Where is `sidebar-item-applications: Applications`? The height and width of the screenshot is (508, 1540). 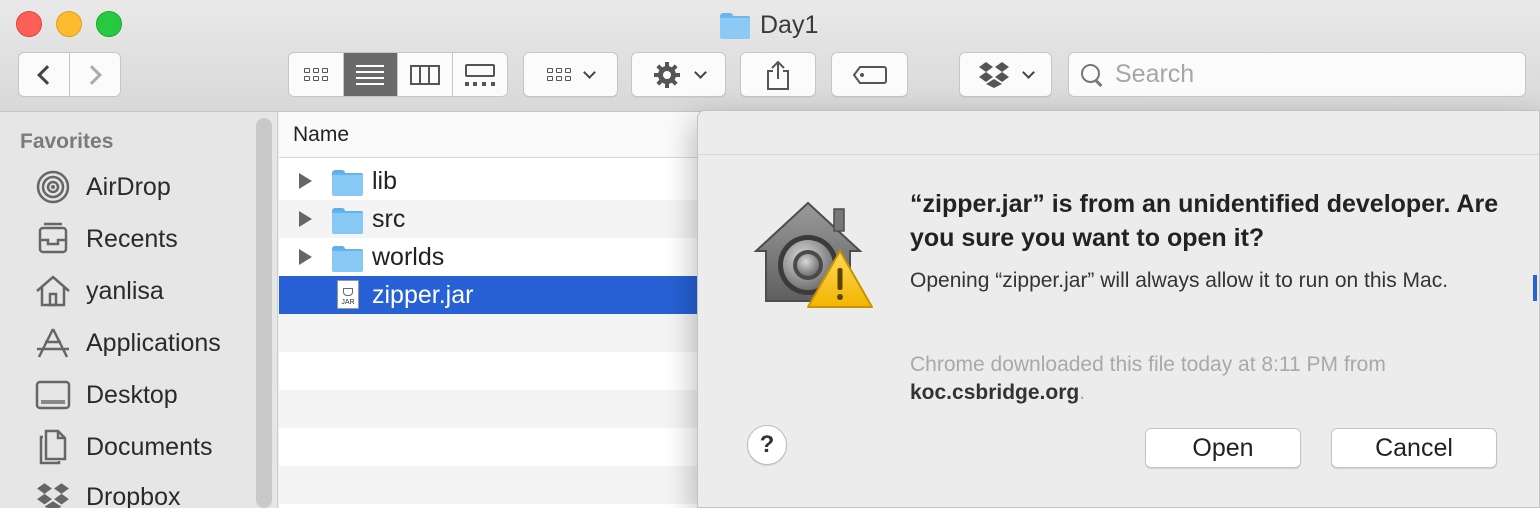
sidebar-item-applications: Applications is located at coordinates (127, 343).